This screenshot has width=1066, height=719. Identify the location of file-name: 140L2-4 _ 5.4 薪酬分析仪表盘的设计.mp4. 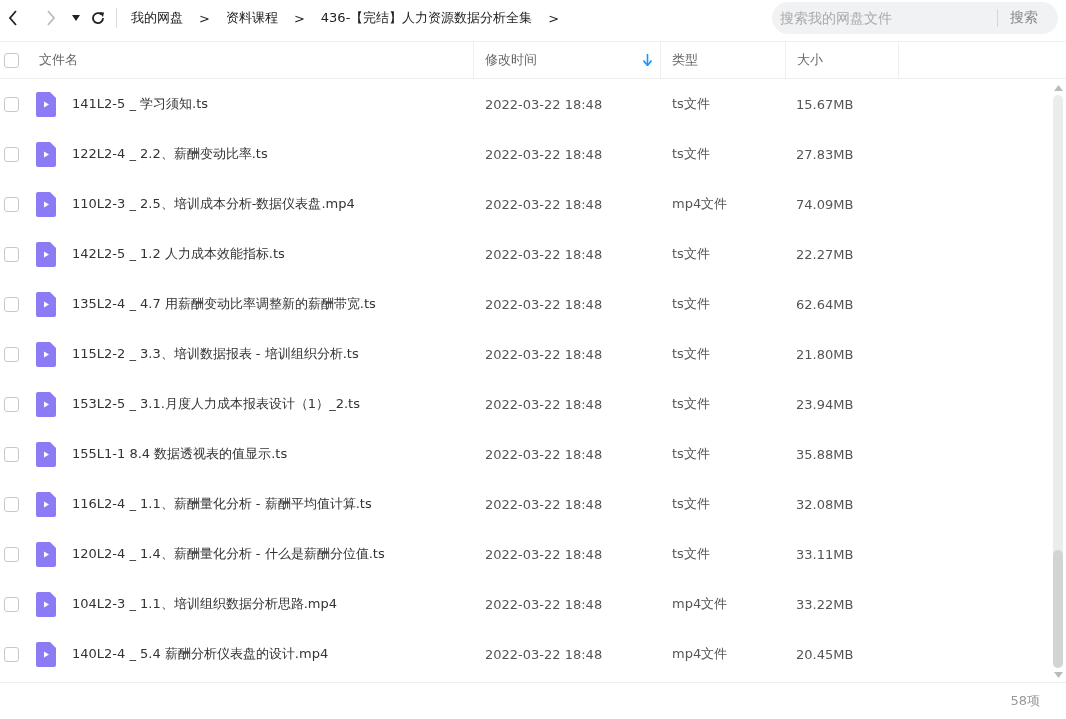
(200, 654).